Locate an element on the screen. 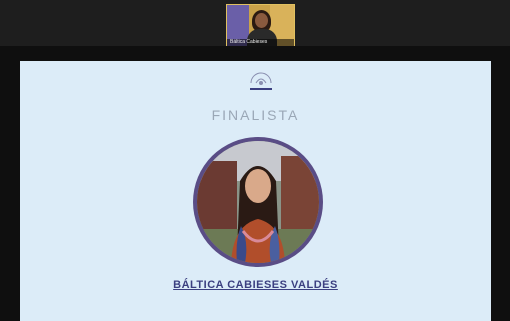 Image resolution: width=510 pixels, height=321 pixels. award-logo-icon is located at coordinates (261, 81).